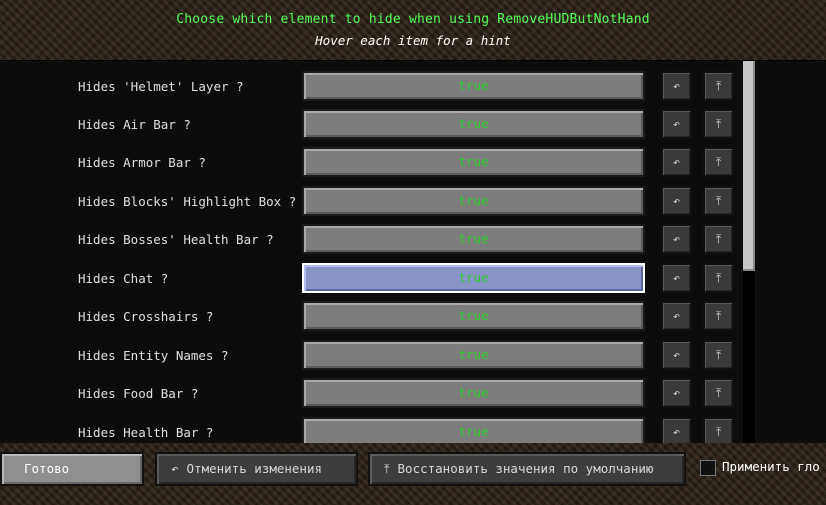  I want to click on row-label: Hides Chat ?, so click(123, 278).